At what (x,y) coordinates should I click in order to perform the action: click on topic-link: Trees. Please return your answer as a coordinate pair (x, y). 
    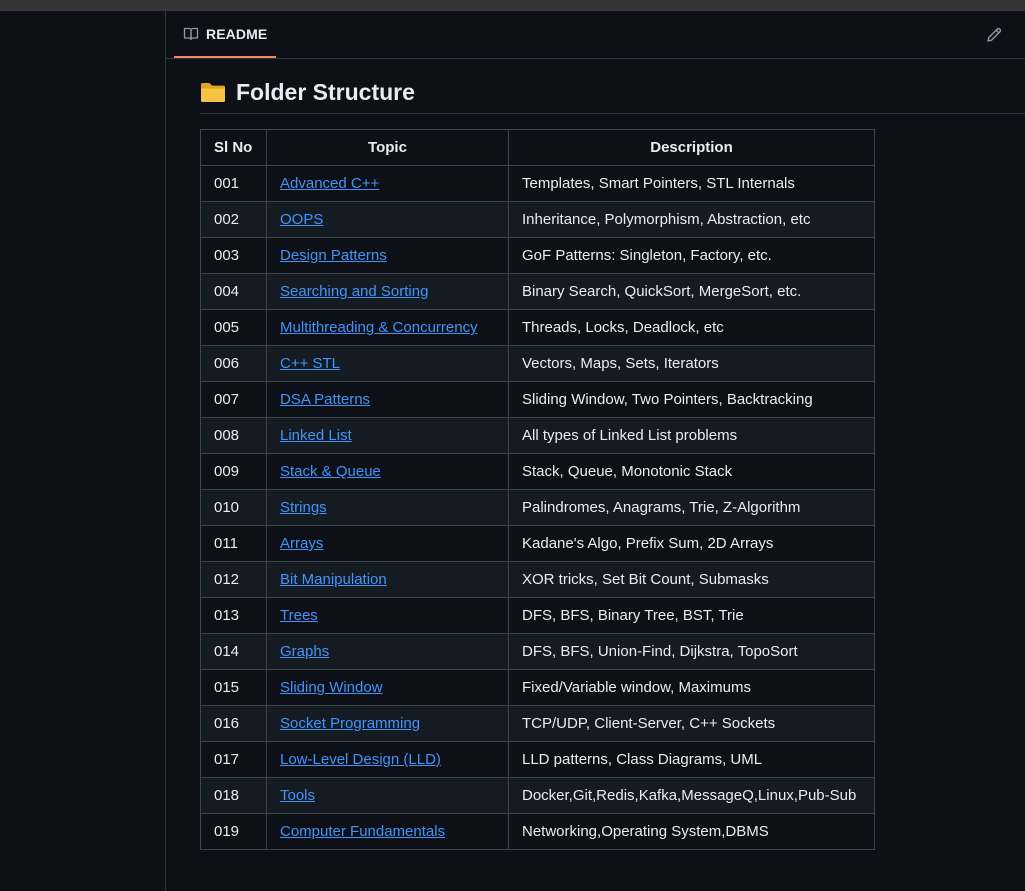
    Looking at the image, I should click on (299, 615).